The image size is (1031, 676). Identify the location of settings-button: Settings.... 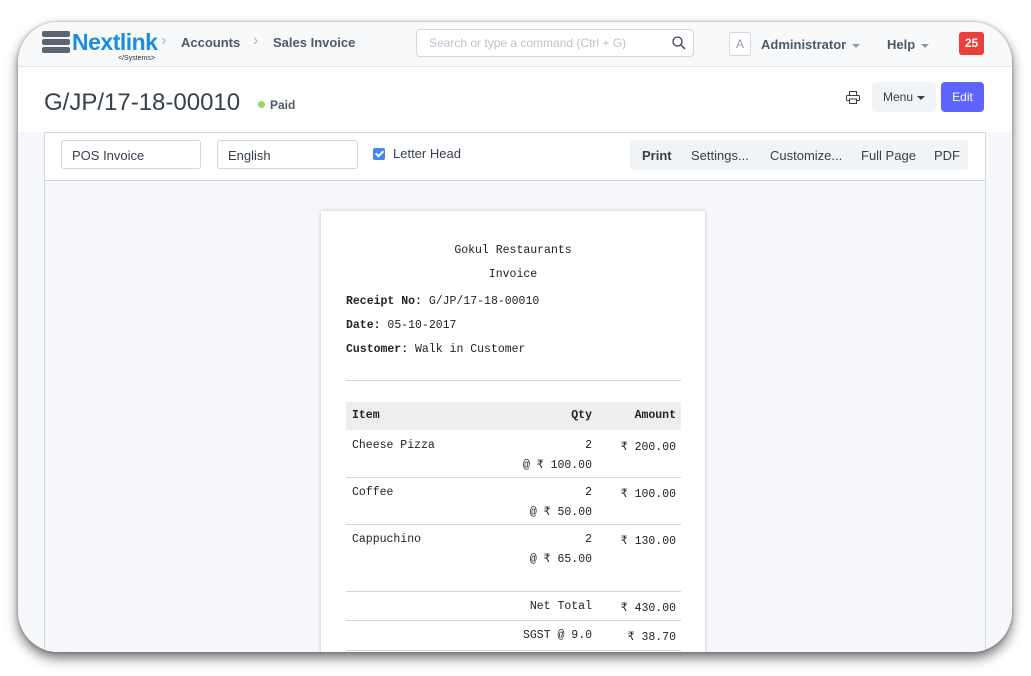
(720, 155).